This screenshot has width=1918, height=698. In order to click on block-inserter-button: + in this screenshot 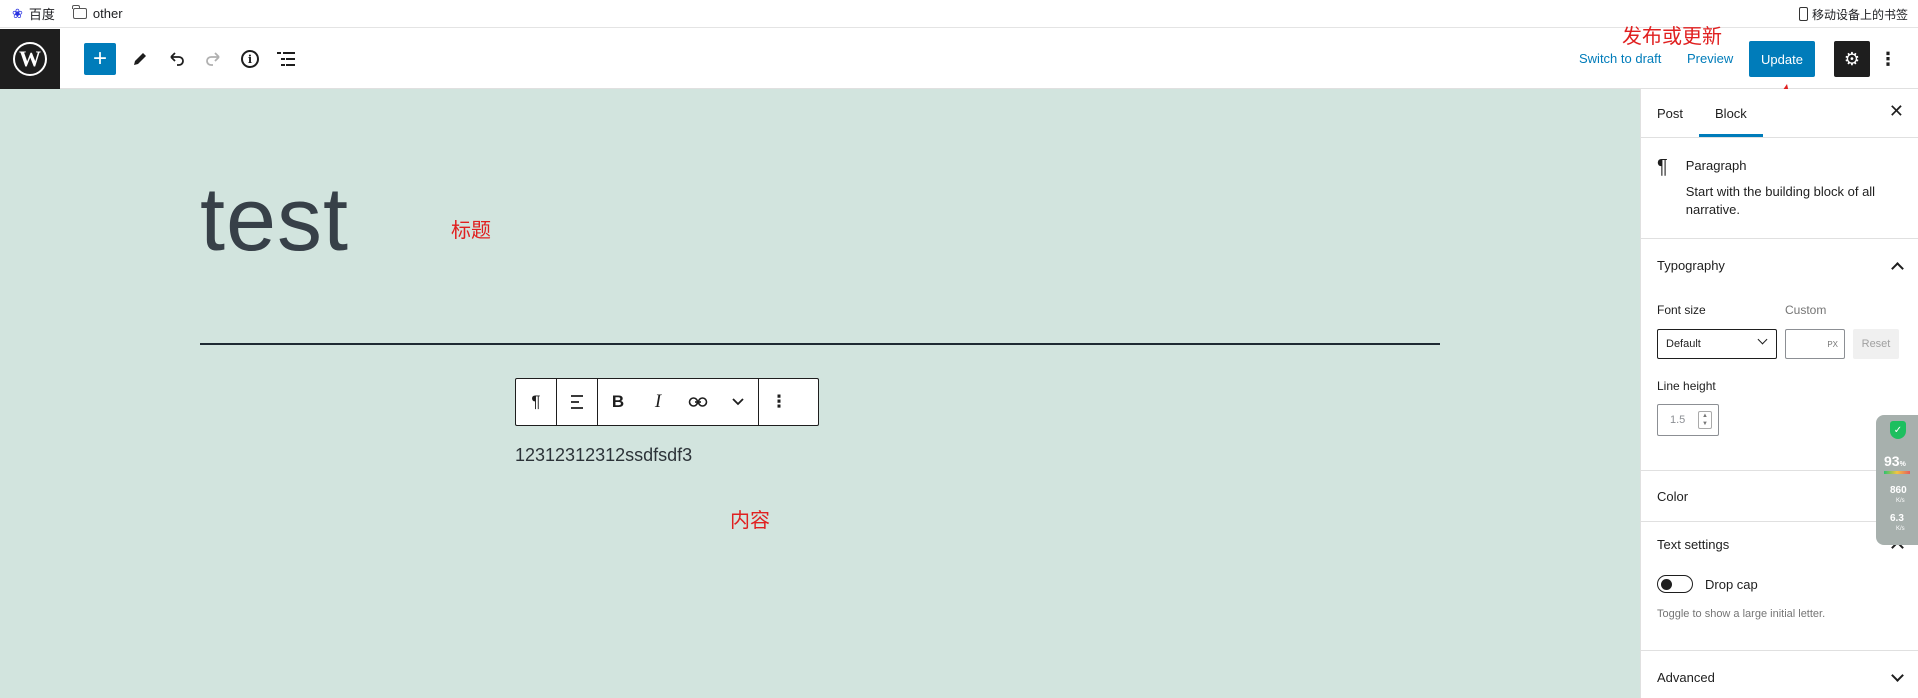, I will do `click(100, 59)`.